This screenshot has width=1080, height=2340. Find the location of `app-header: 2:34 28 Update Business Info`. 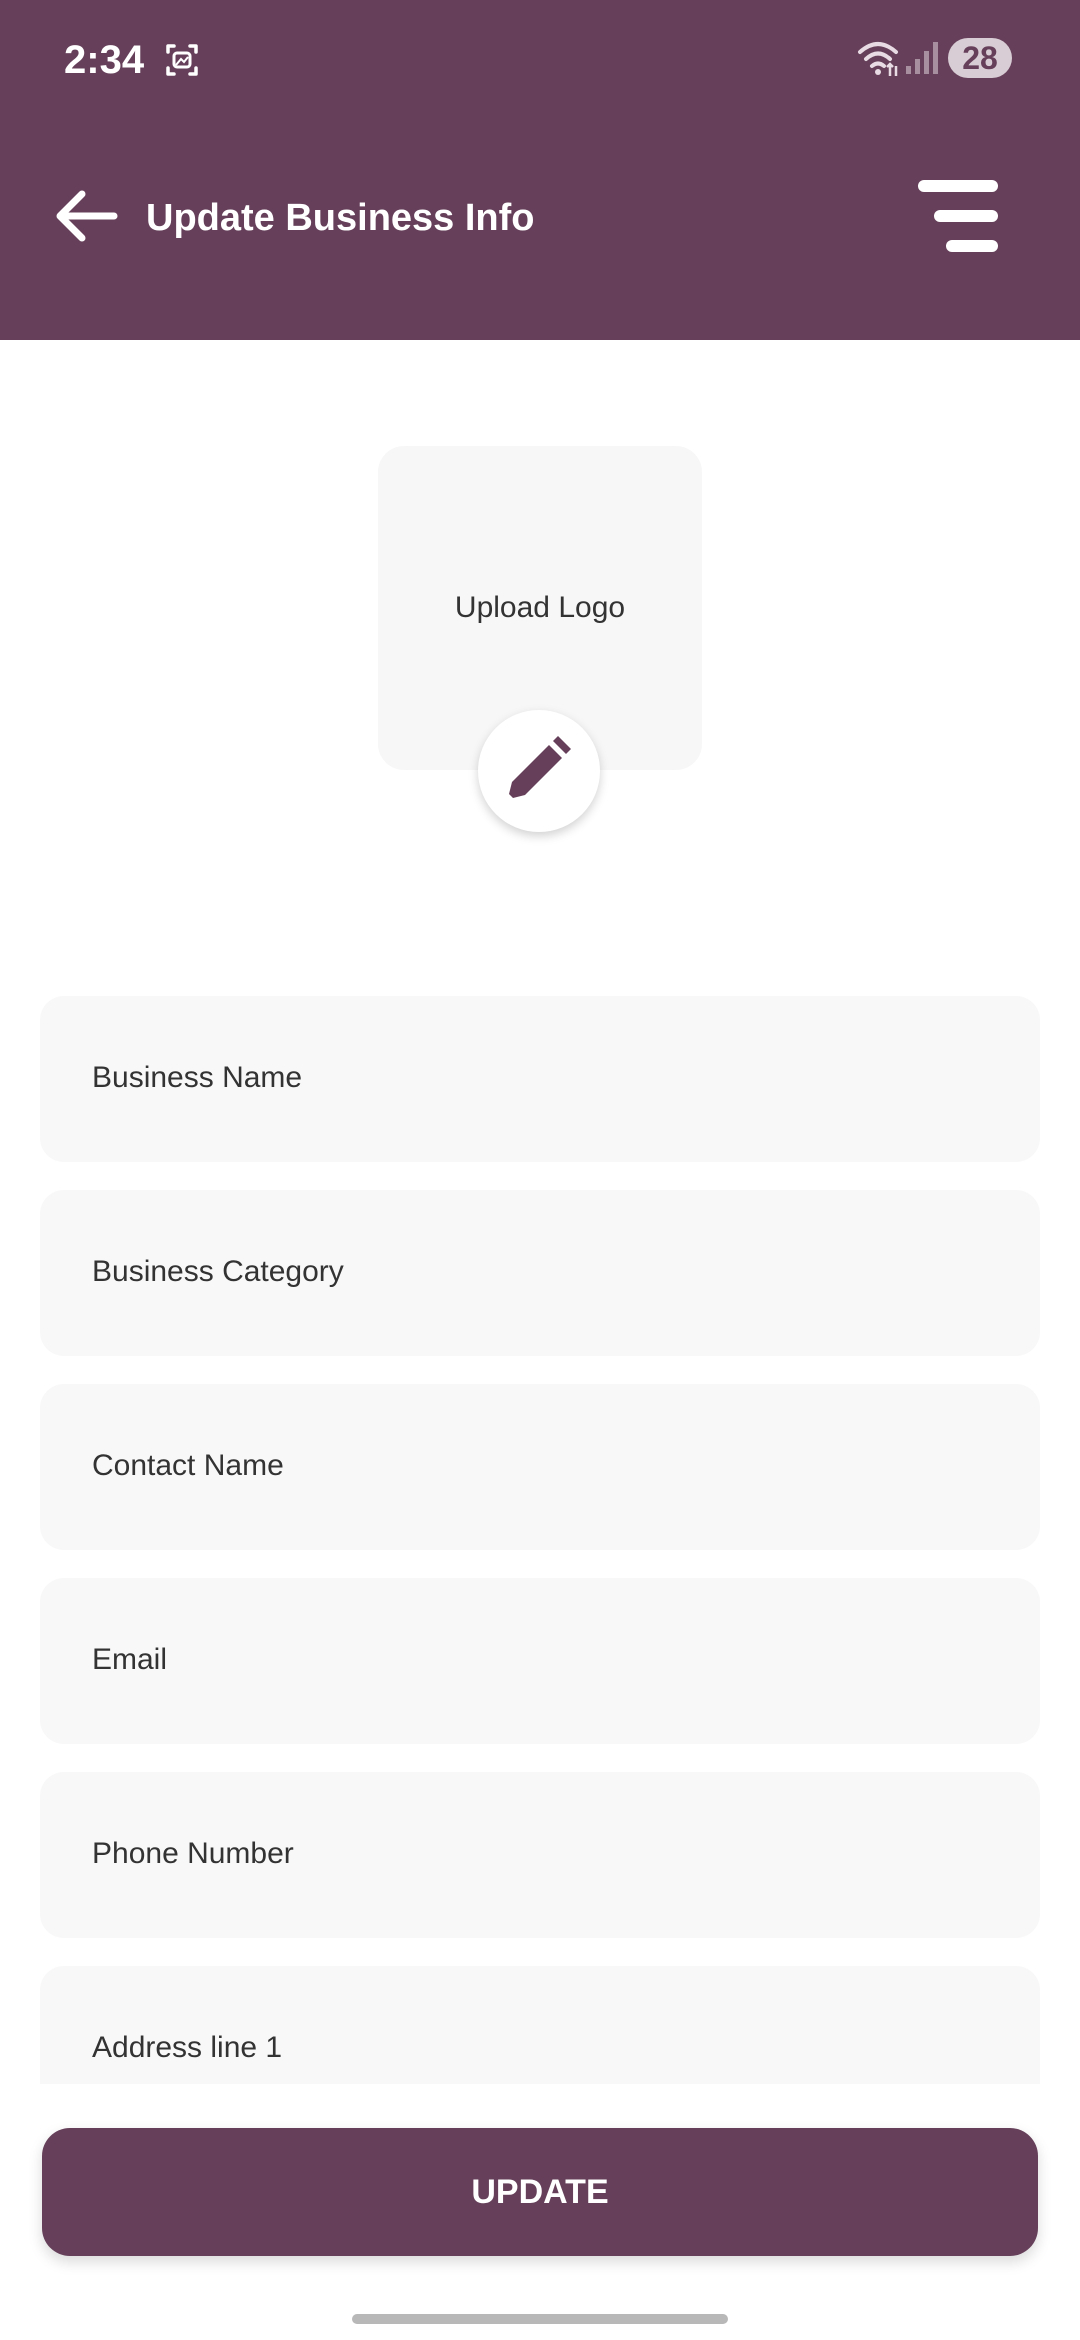

app-header: 2:34 28 Update Business Info is located at coordinates (540, 170).